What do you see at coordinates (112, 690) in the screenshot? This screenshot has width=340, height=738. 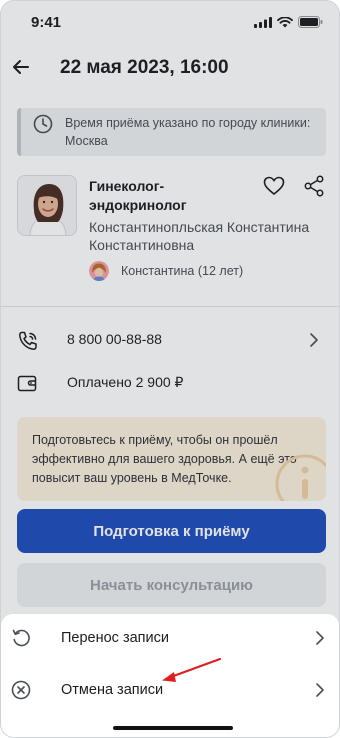 I see `cancel-label: Отмена записи` at bounding box center [112, 690].